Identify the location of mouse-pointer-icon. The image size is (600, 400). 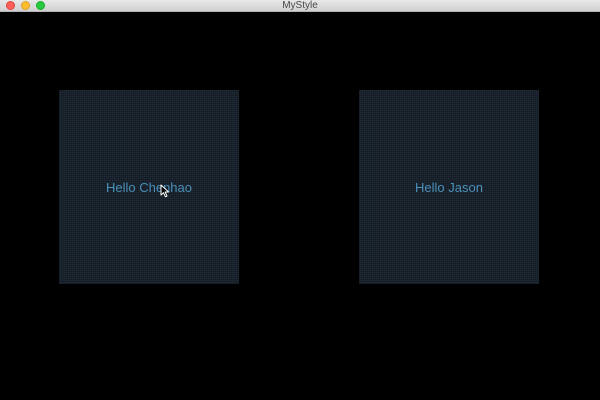
(165, 191).